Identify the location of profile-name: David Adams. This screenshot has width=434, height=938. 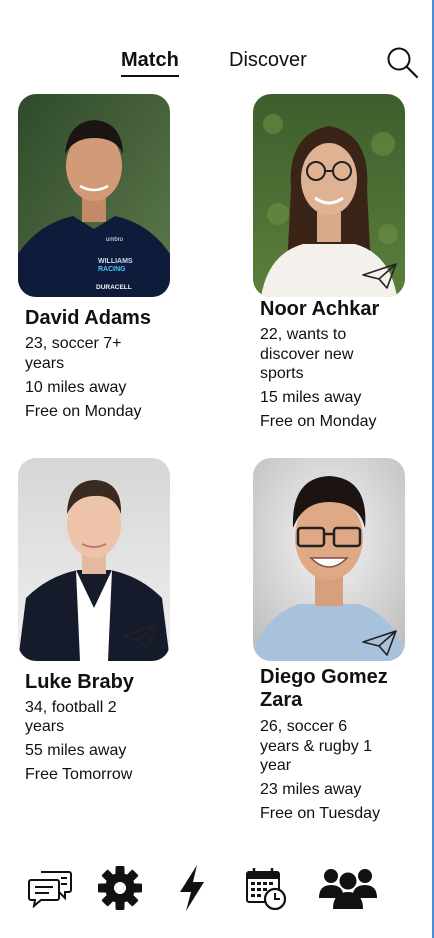
(88, 318).